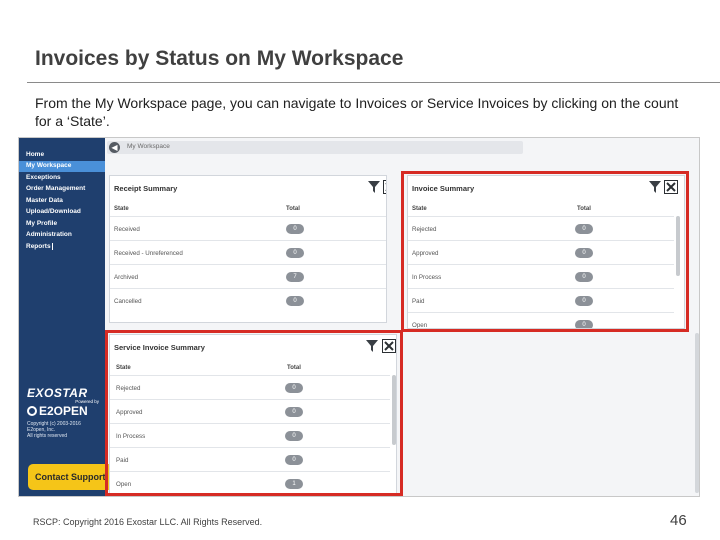  What do you see at coordinates (248, 228) in the screenshot?
I see `table-row: Received 0` at bounding box center [248, 228].